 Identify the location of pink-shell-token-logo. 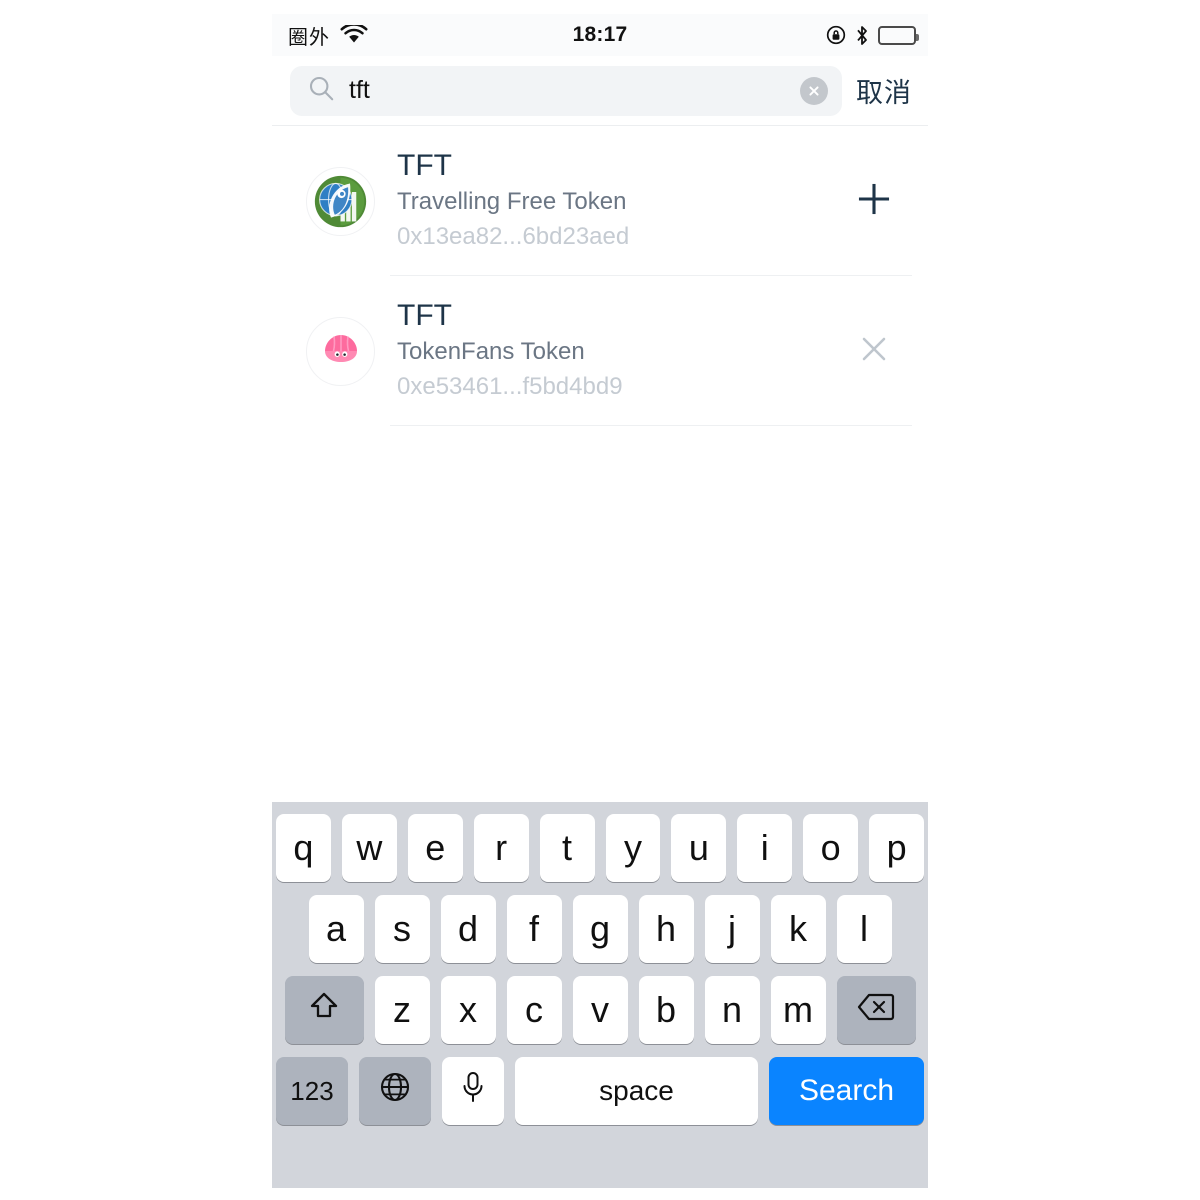
(340, 351).